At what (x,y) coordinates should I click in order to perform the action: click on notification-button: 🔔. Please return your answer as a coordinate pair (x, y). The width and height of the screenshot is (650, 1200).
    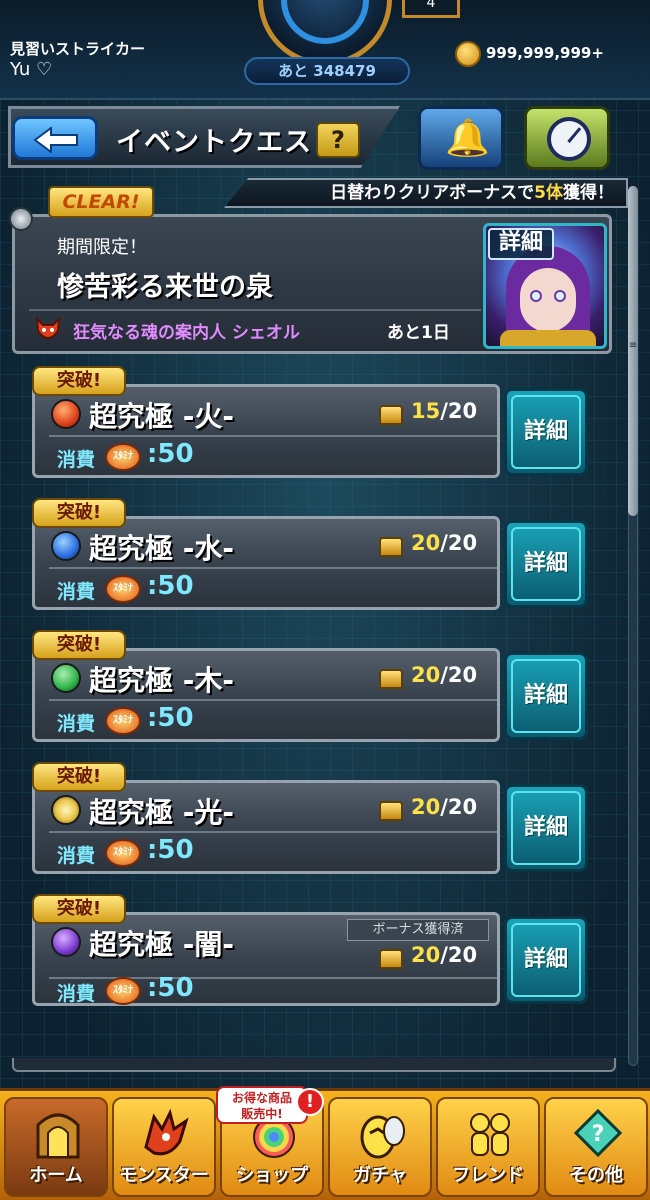
    Looking at the image, I should click on (461, 138).